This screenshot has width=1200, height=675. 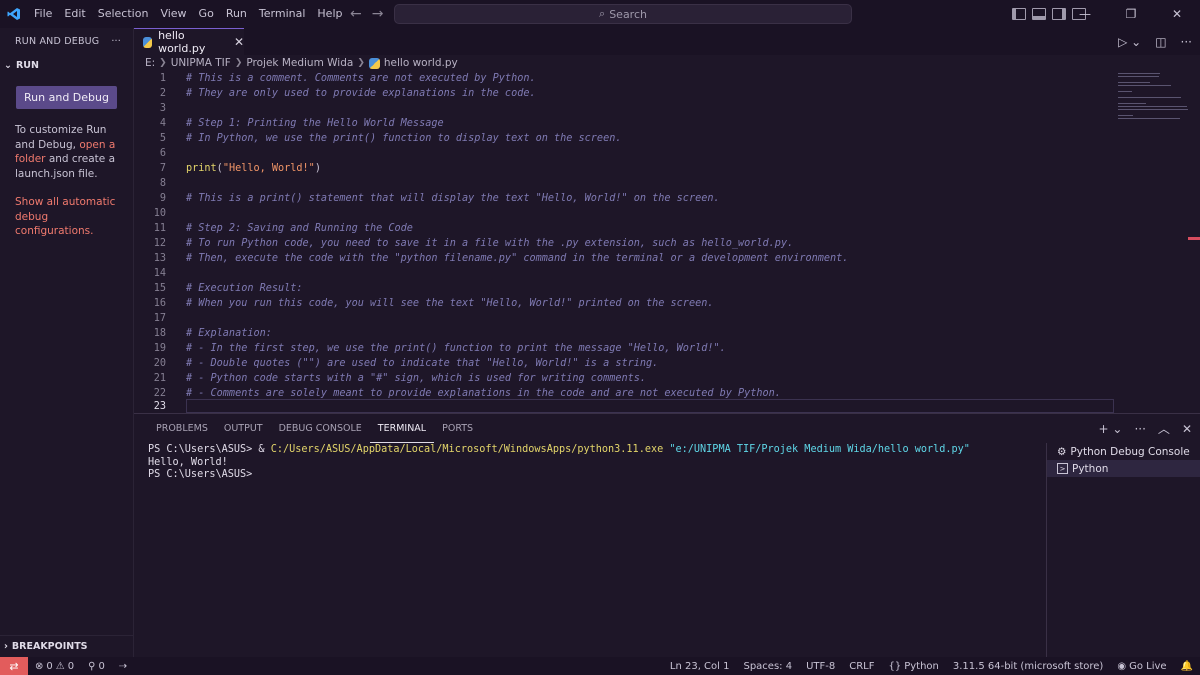 What do you see at coordinates (282, 14) in the screenshot?
I see `menu-terminal: Terminal` at bounding box center [282, 14].